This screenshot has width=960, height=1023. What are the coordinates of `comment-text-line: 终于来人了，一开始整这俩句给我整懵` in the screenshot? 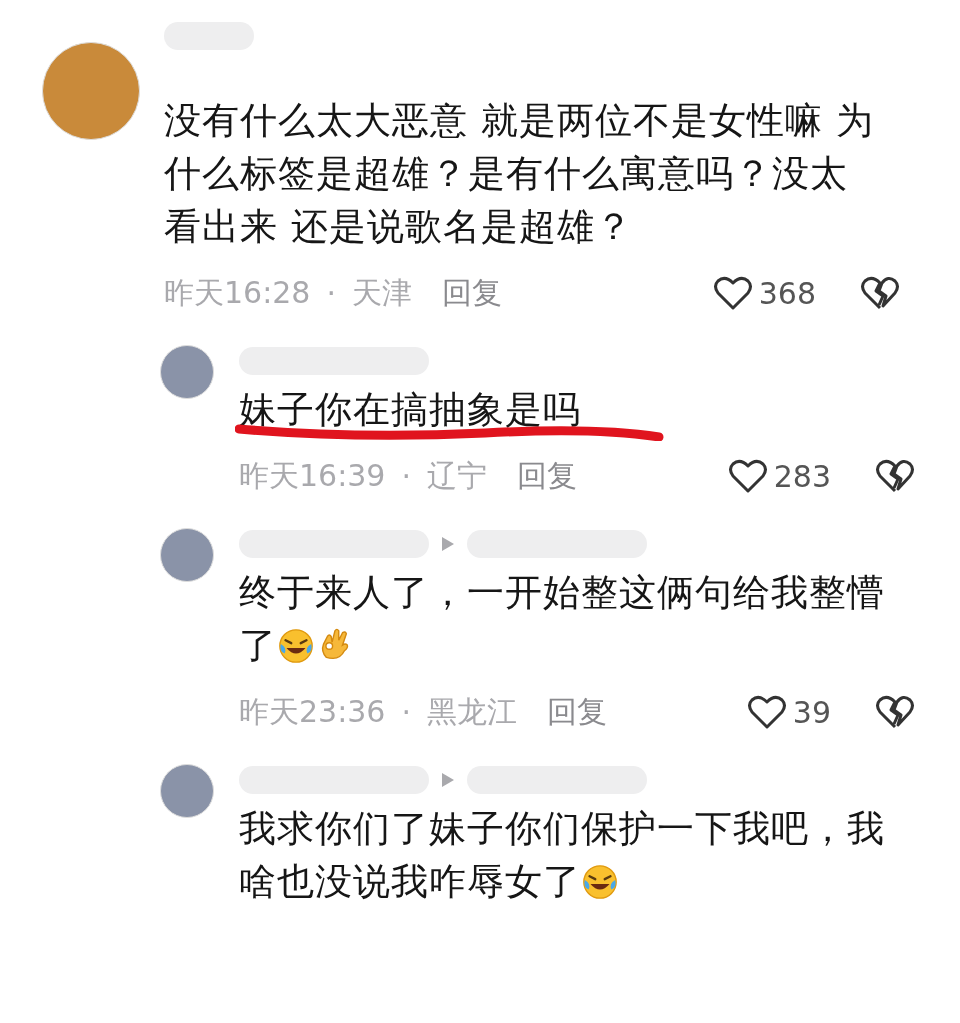 It's located at (562, 593).